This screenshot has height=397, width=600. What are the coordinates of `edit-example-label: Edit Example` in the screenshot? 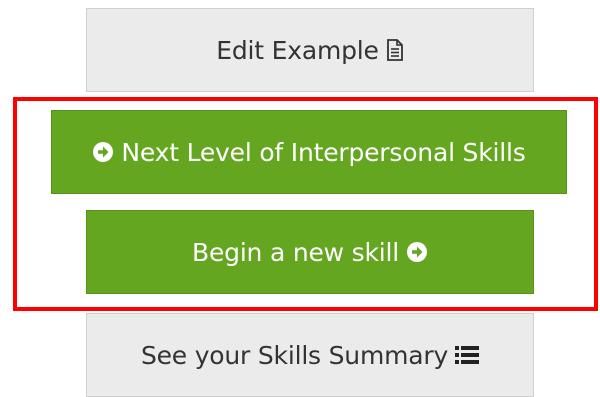 It's located at (297, 50).